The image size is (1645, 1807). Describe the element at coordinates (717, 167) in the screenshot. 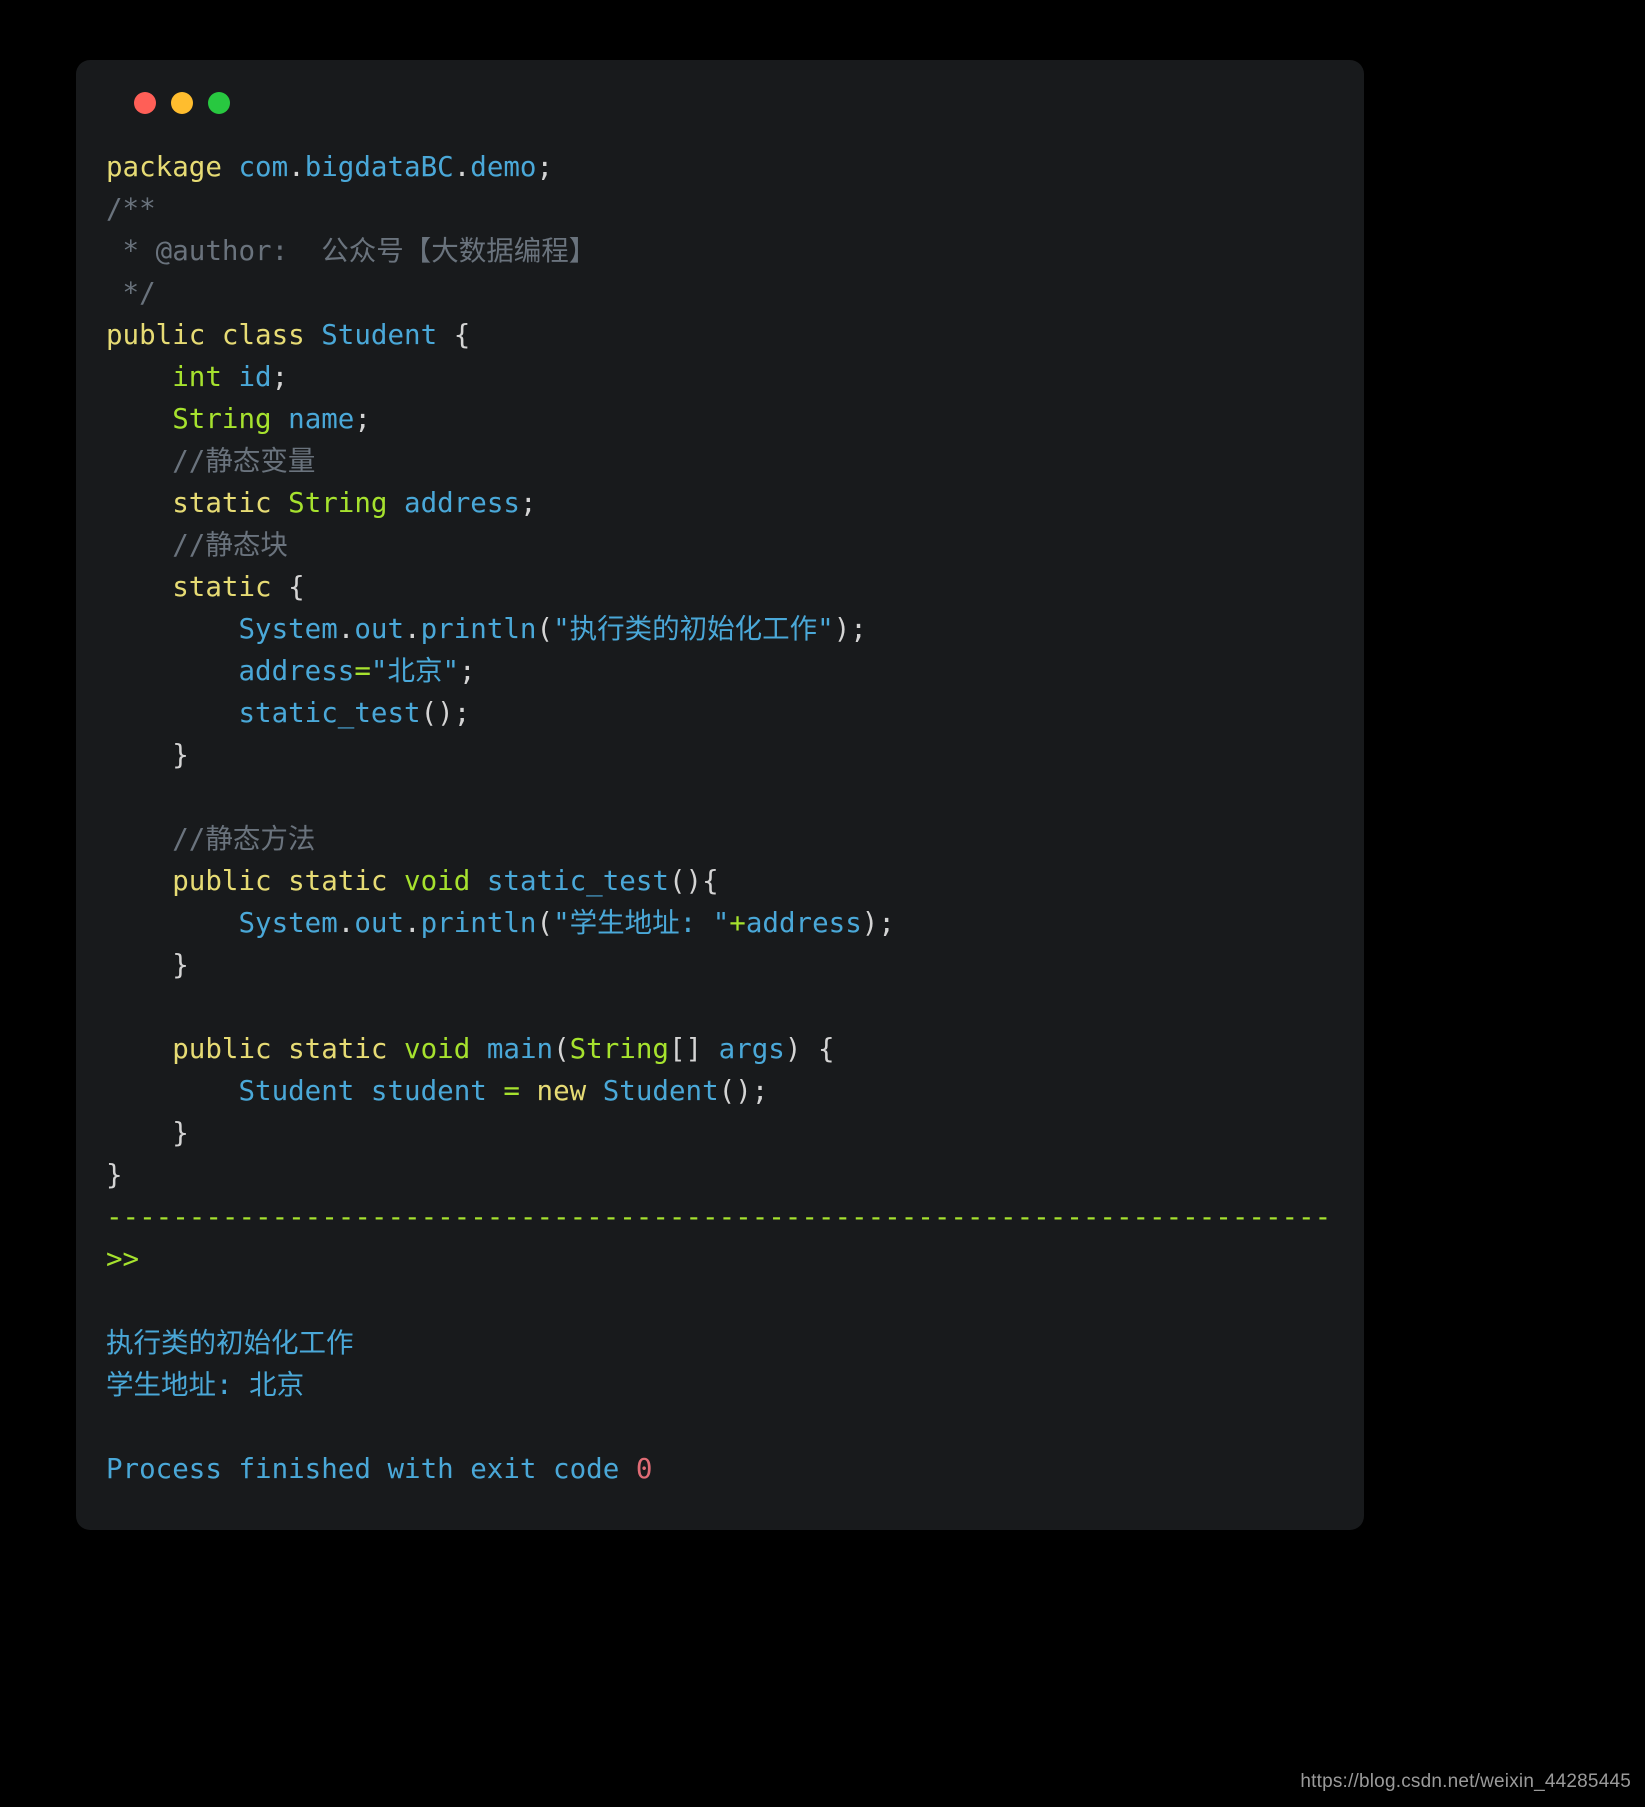

I see `code-line: package com.bigdataBC.demo;` at that location.